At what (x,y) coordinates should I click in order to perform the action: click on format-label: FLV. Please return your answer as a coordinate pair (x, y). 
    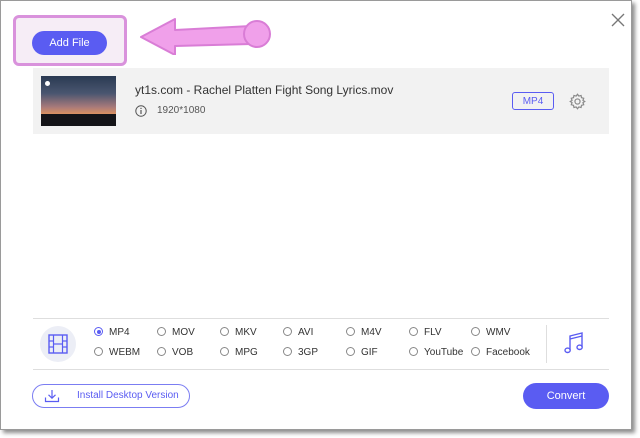
    Looking at the image, I should click on (433, 332).